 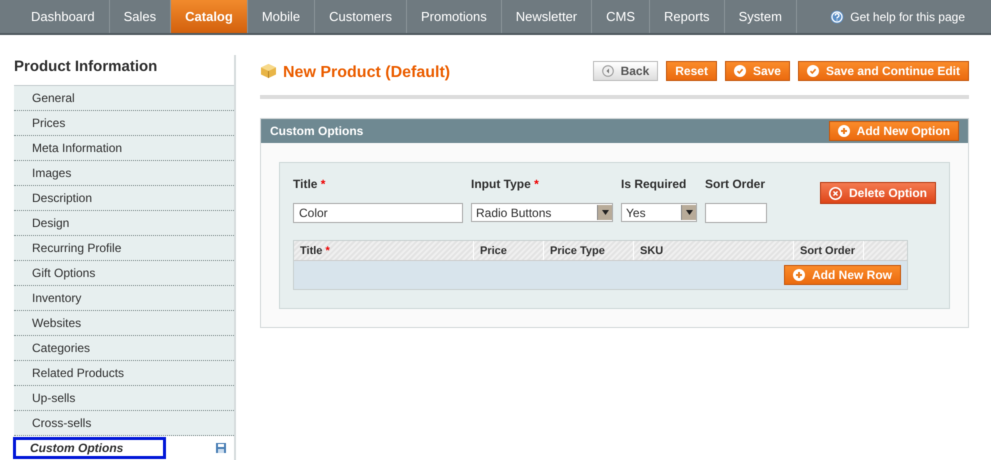 I want to click on column-header: SKU, so click(x=714, y=250).